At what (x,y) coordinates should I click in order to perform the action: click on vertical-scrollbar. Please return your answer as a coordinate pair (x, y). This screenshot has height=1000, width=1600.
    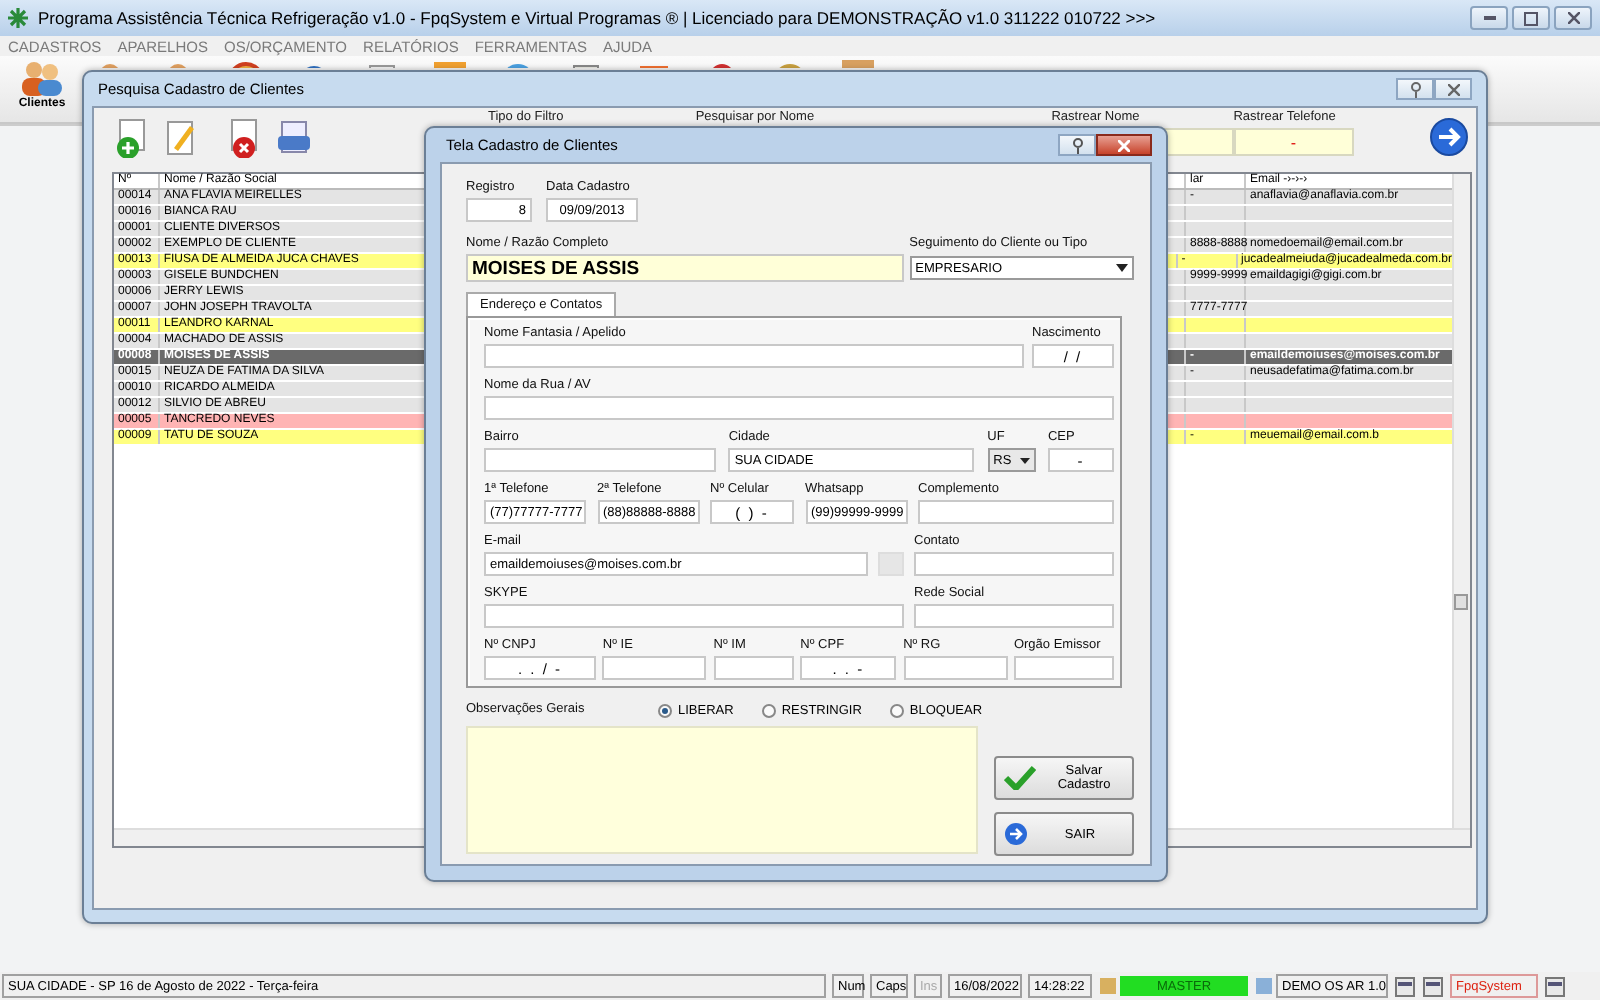
    Looking at the image, I should click on (1461, 502).